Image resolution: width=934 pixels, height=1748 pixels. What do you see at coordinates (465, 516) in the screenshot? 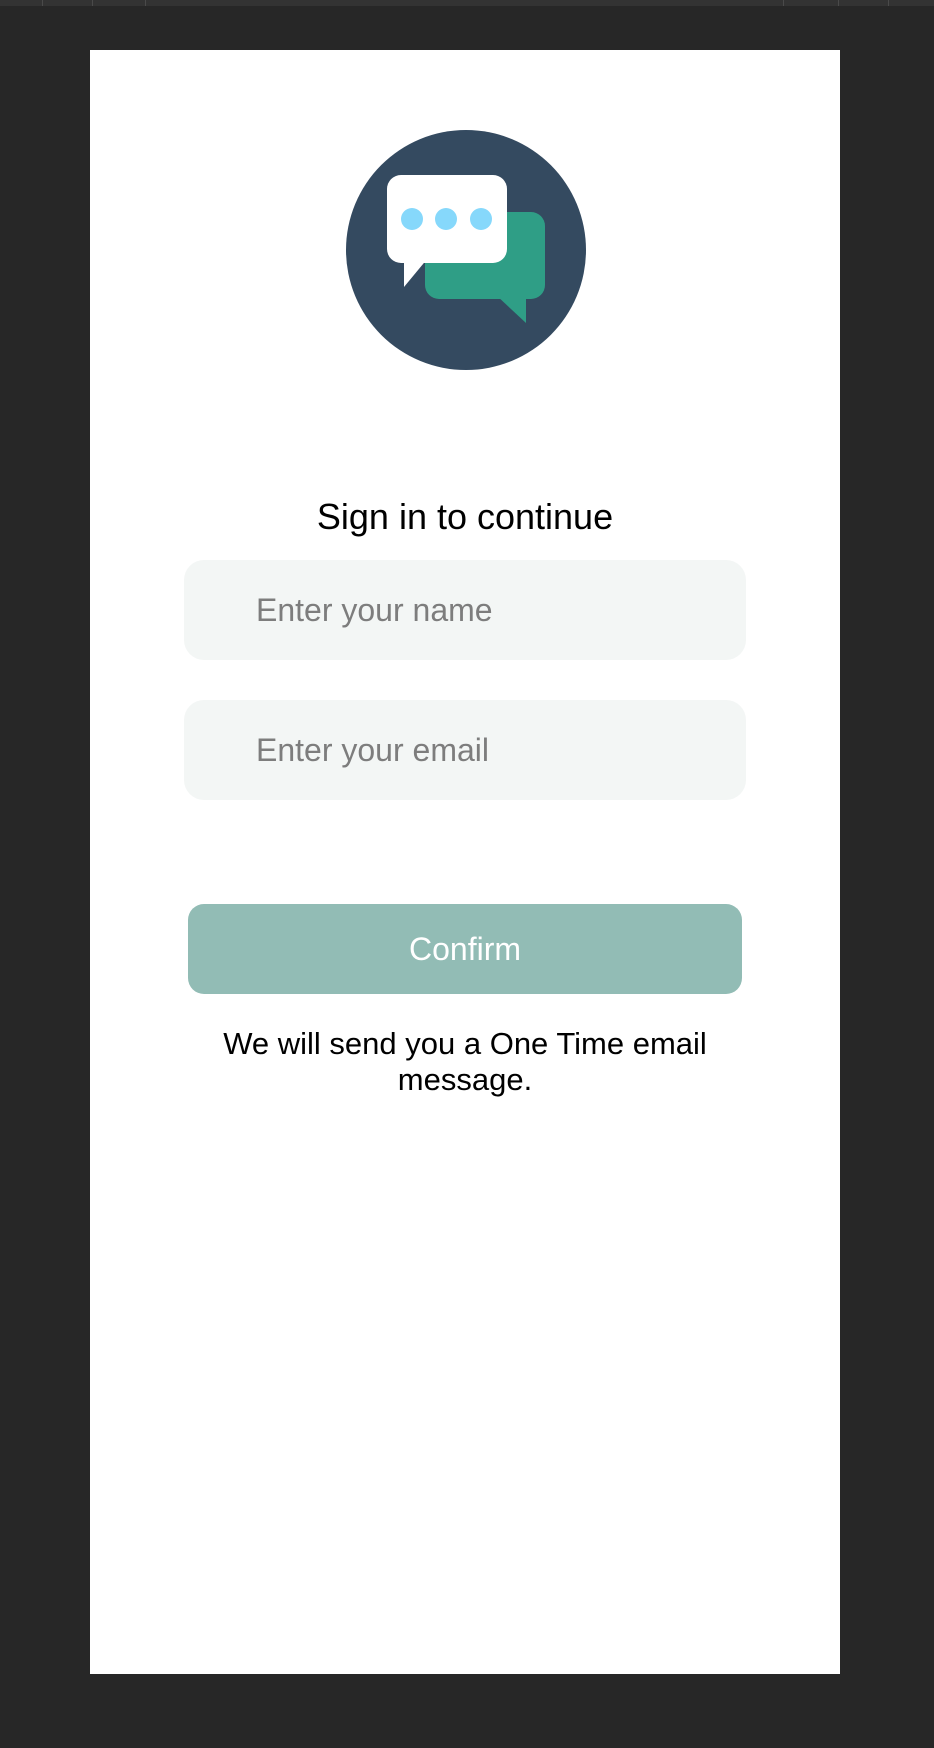
I see `page-title: Sign in to continue` at bounding box center [465, 516].